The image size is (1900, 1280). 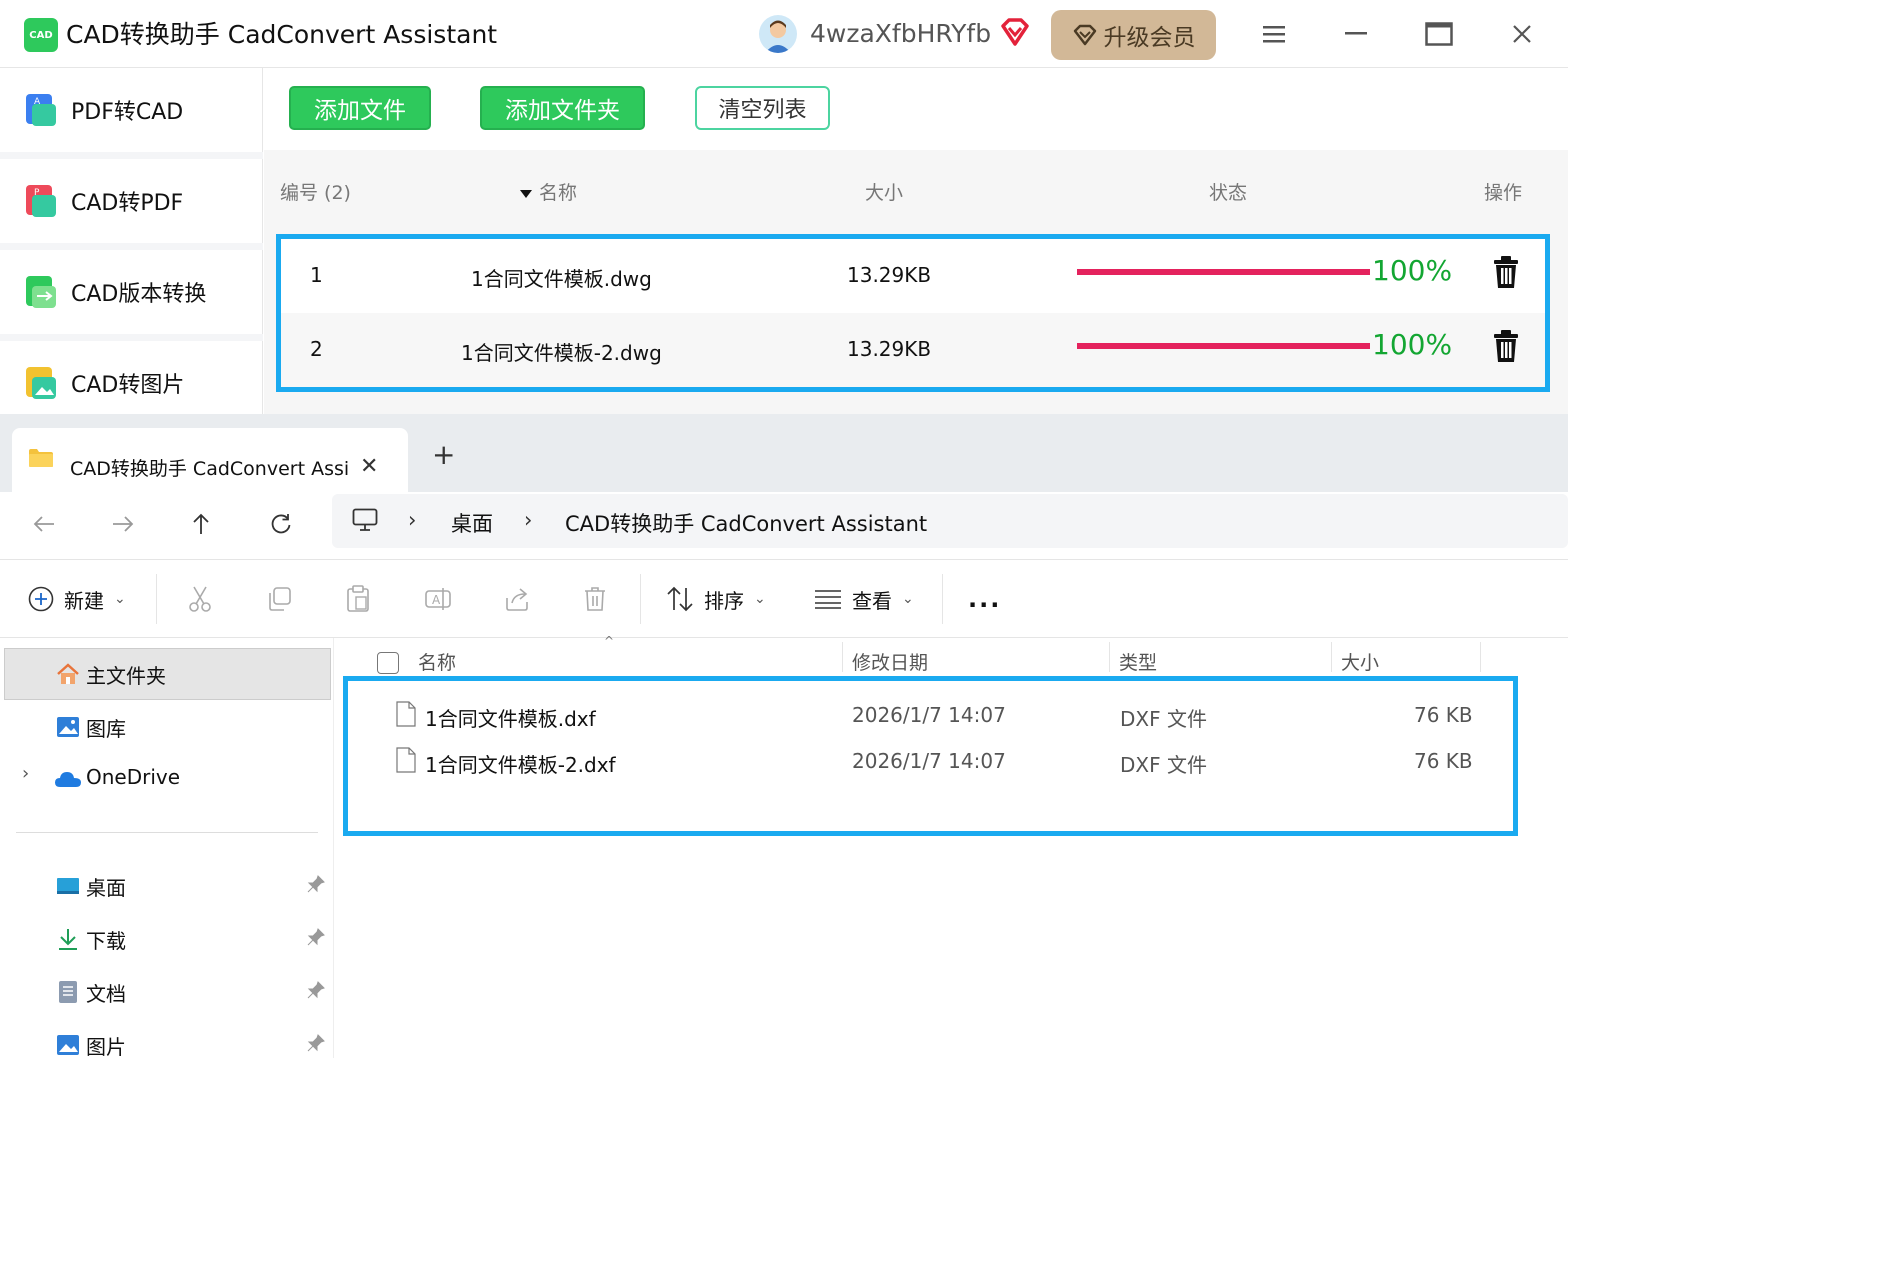 I want to click on refresh-icon, so click(x=281, y=524).